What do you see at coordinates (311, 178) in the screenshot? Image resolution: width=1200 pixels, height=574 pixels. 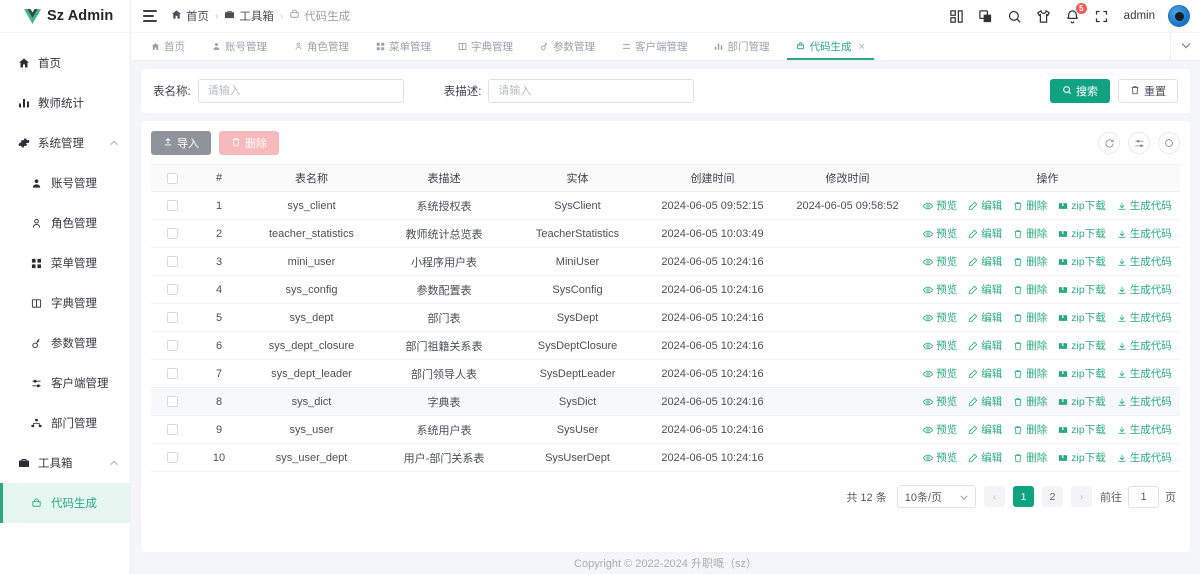 I see `column-header-name: 表名称` at bounding box center [311, 178].